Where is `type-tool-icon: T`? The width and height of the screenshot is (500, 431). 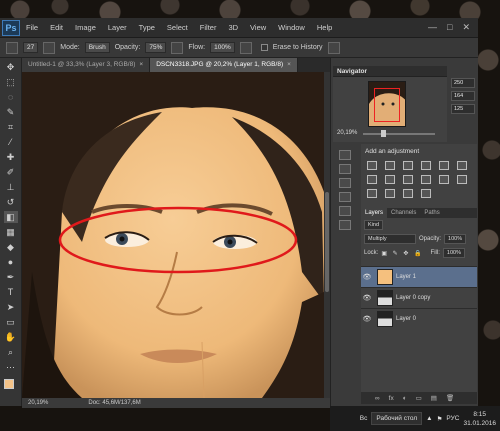
type-tool-icon: T is located at coordinates (11, 292).